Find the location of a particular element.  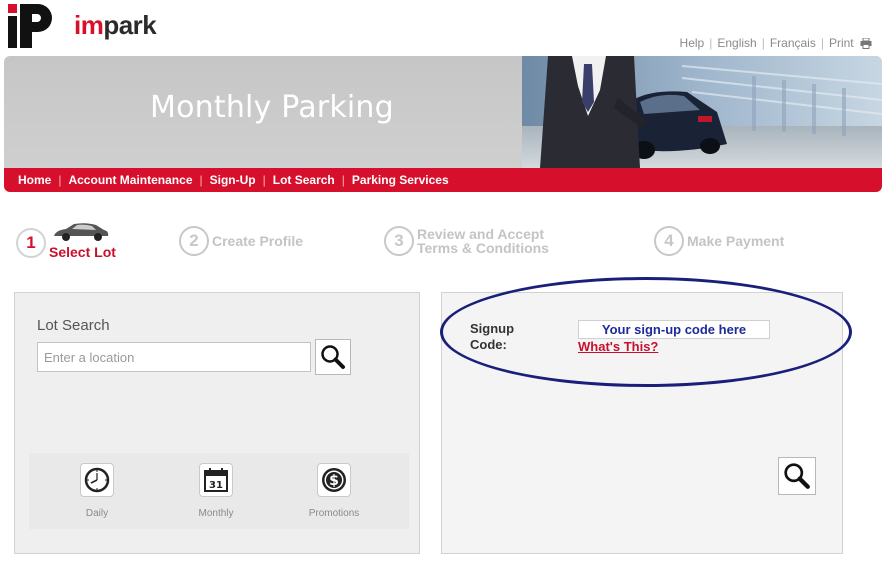

tile-label: Promotions is located at coordinates (334, 513).